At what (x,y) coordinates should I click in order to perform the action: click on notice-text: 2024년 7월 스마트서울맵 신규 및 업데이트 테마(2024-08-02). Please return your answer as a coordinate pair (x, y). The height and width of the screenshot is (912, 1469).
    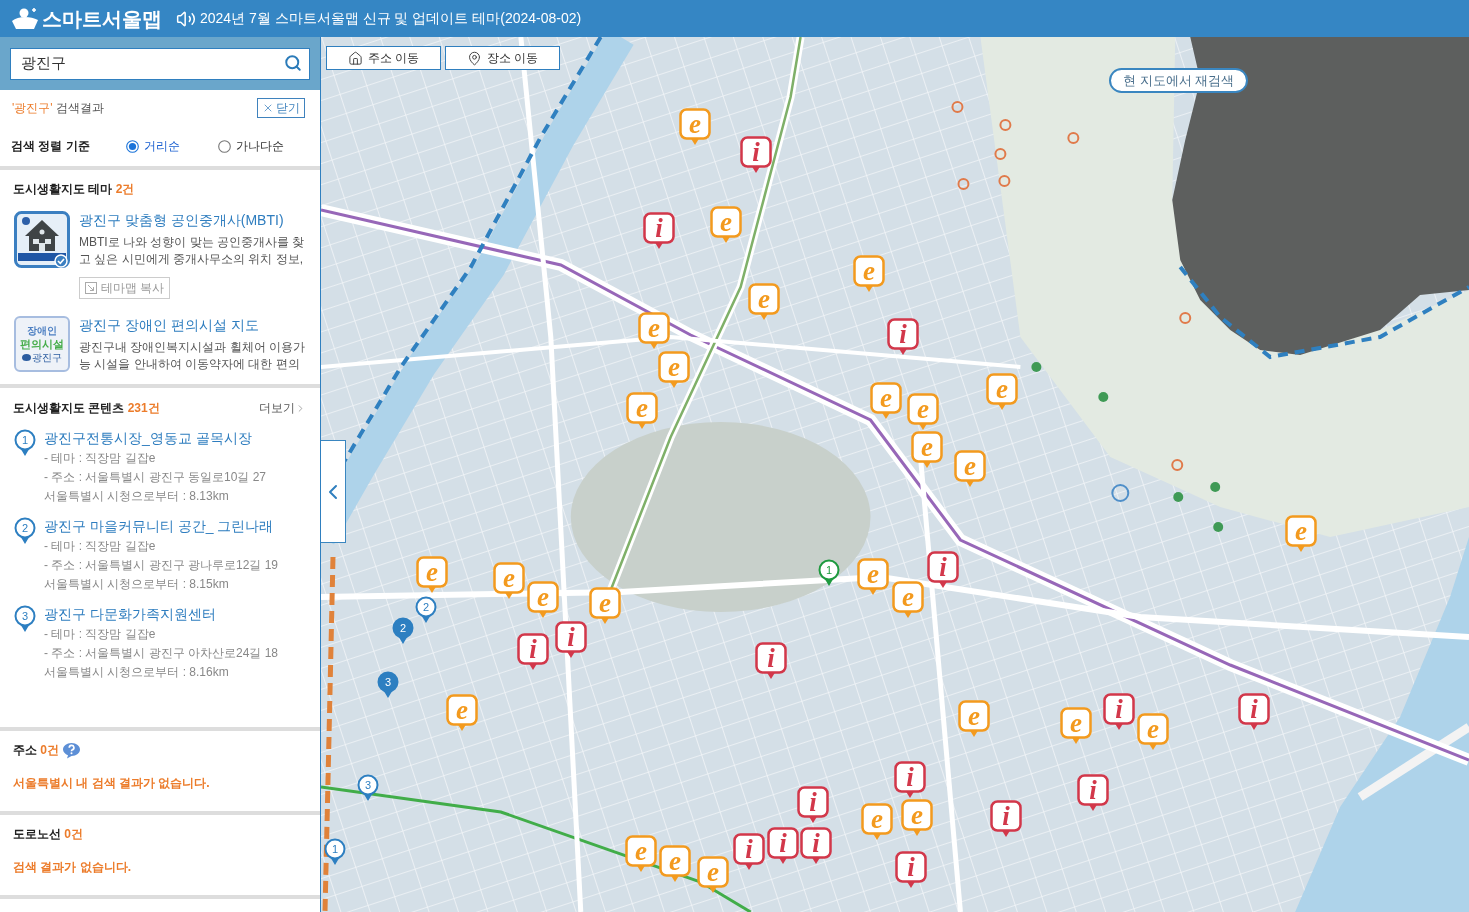
    Looking at the image, I should click on (391, 18).